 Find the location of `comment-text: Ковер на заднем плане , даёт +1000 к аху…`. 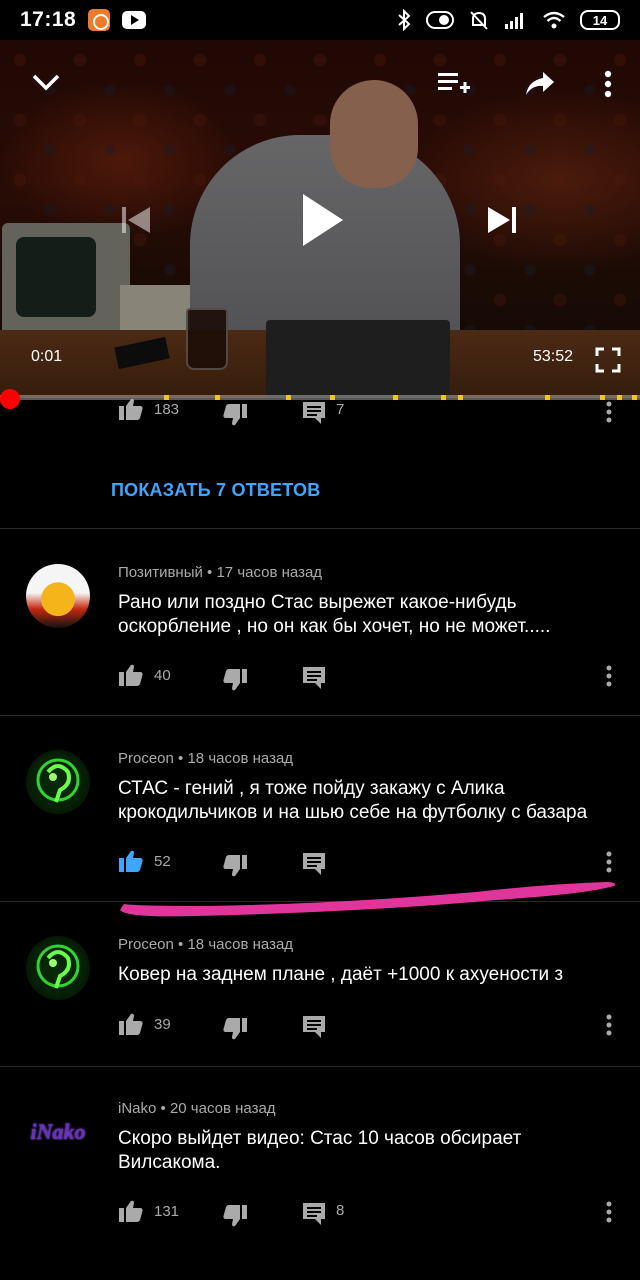

comment-text: Ковер на заднем плане , даёт +1000 к аху… is located at coordinates (341, 974).